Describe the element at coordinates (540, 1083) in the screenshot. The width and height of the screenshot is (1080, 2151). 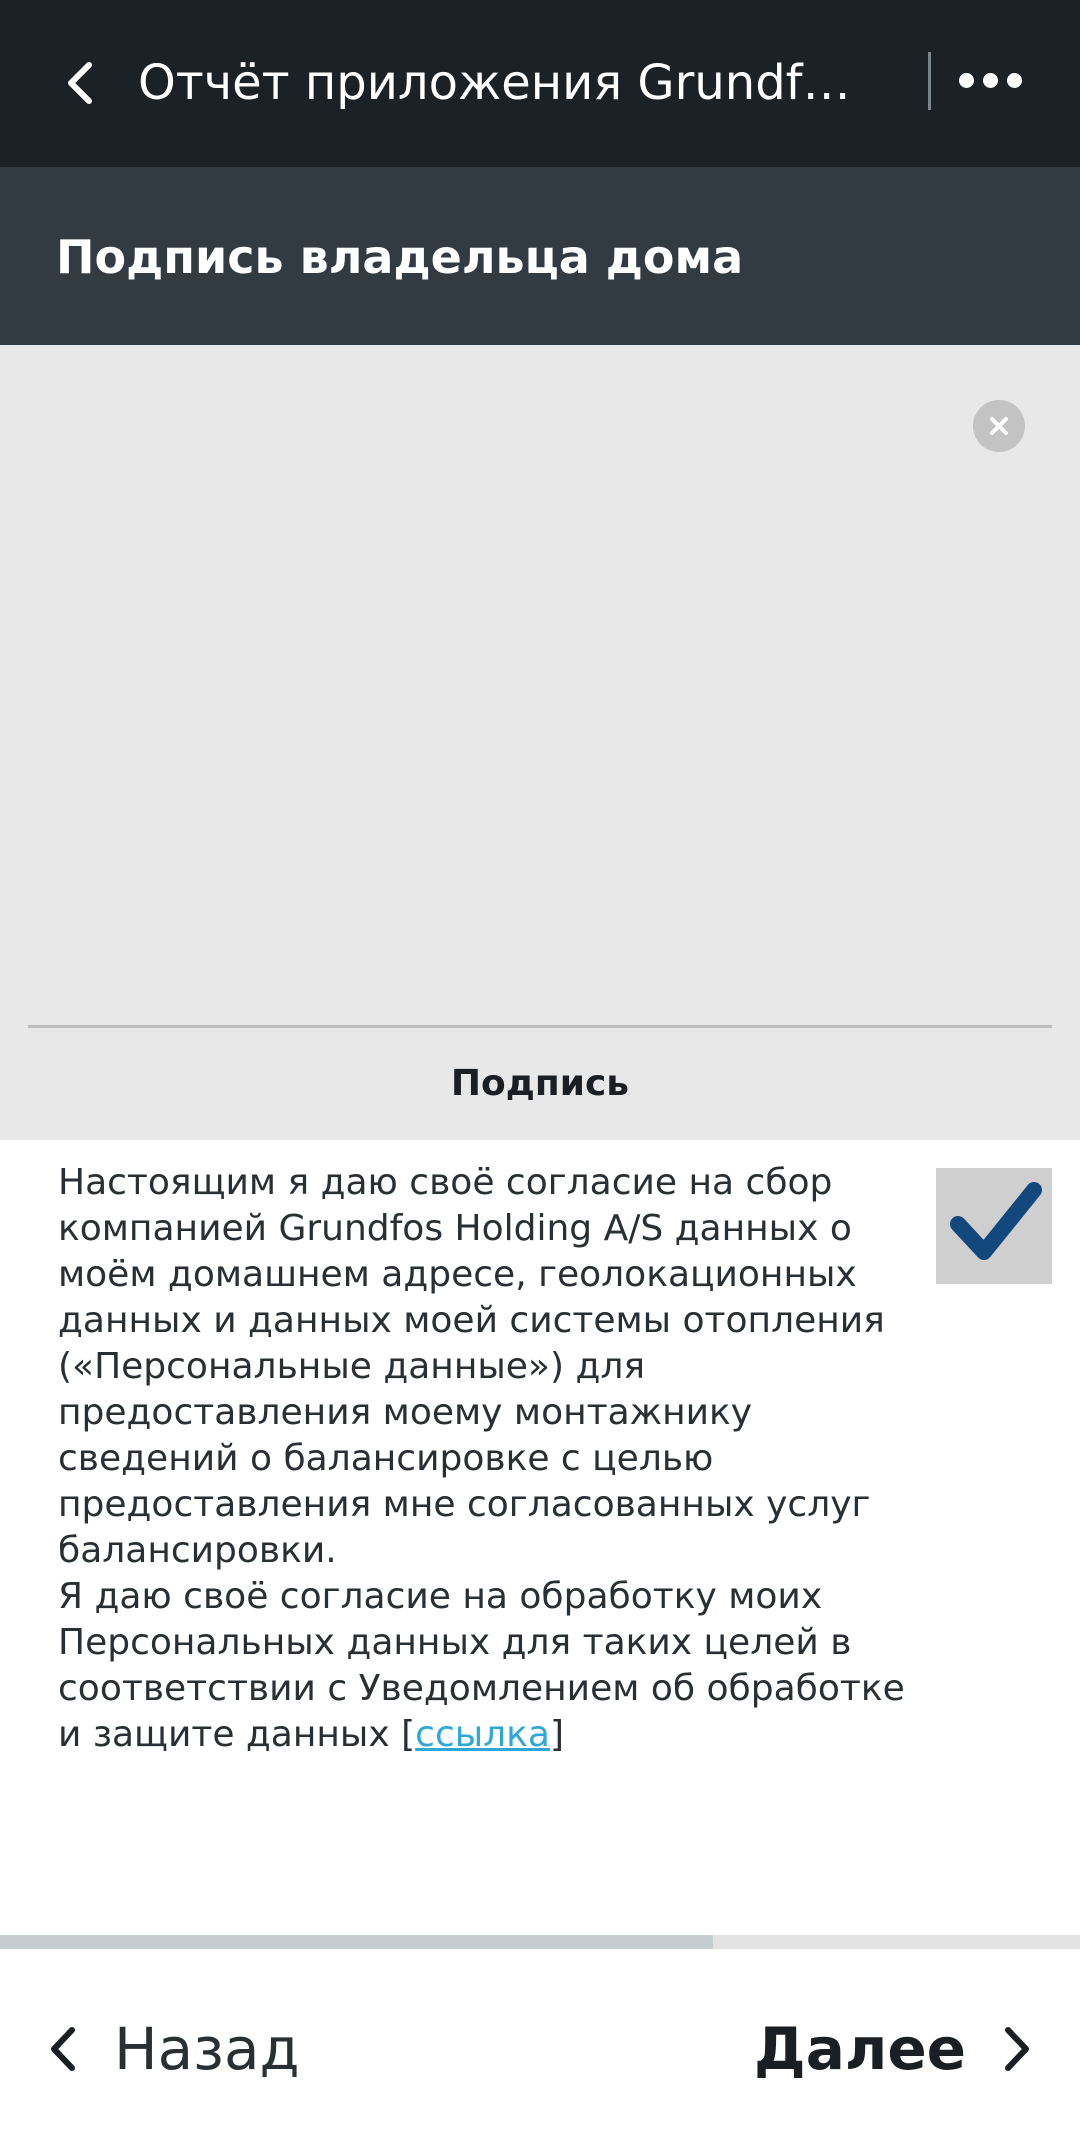
I see `signature-label: Подпись` at that location.